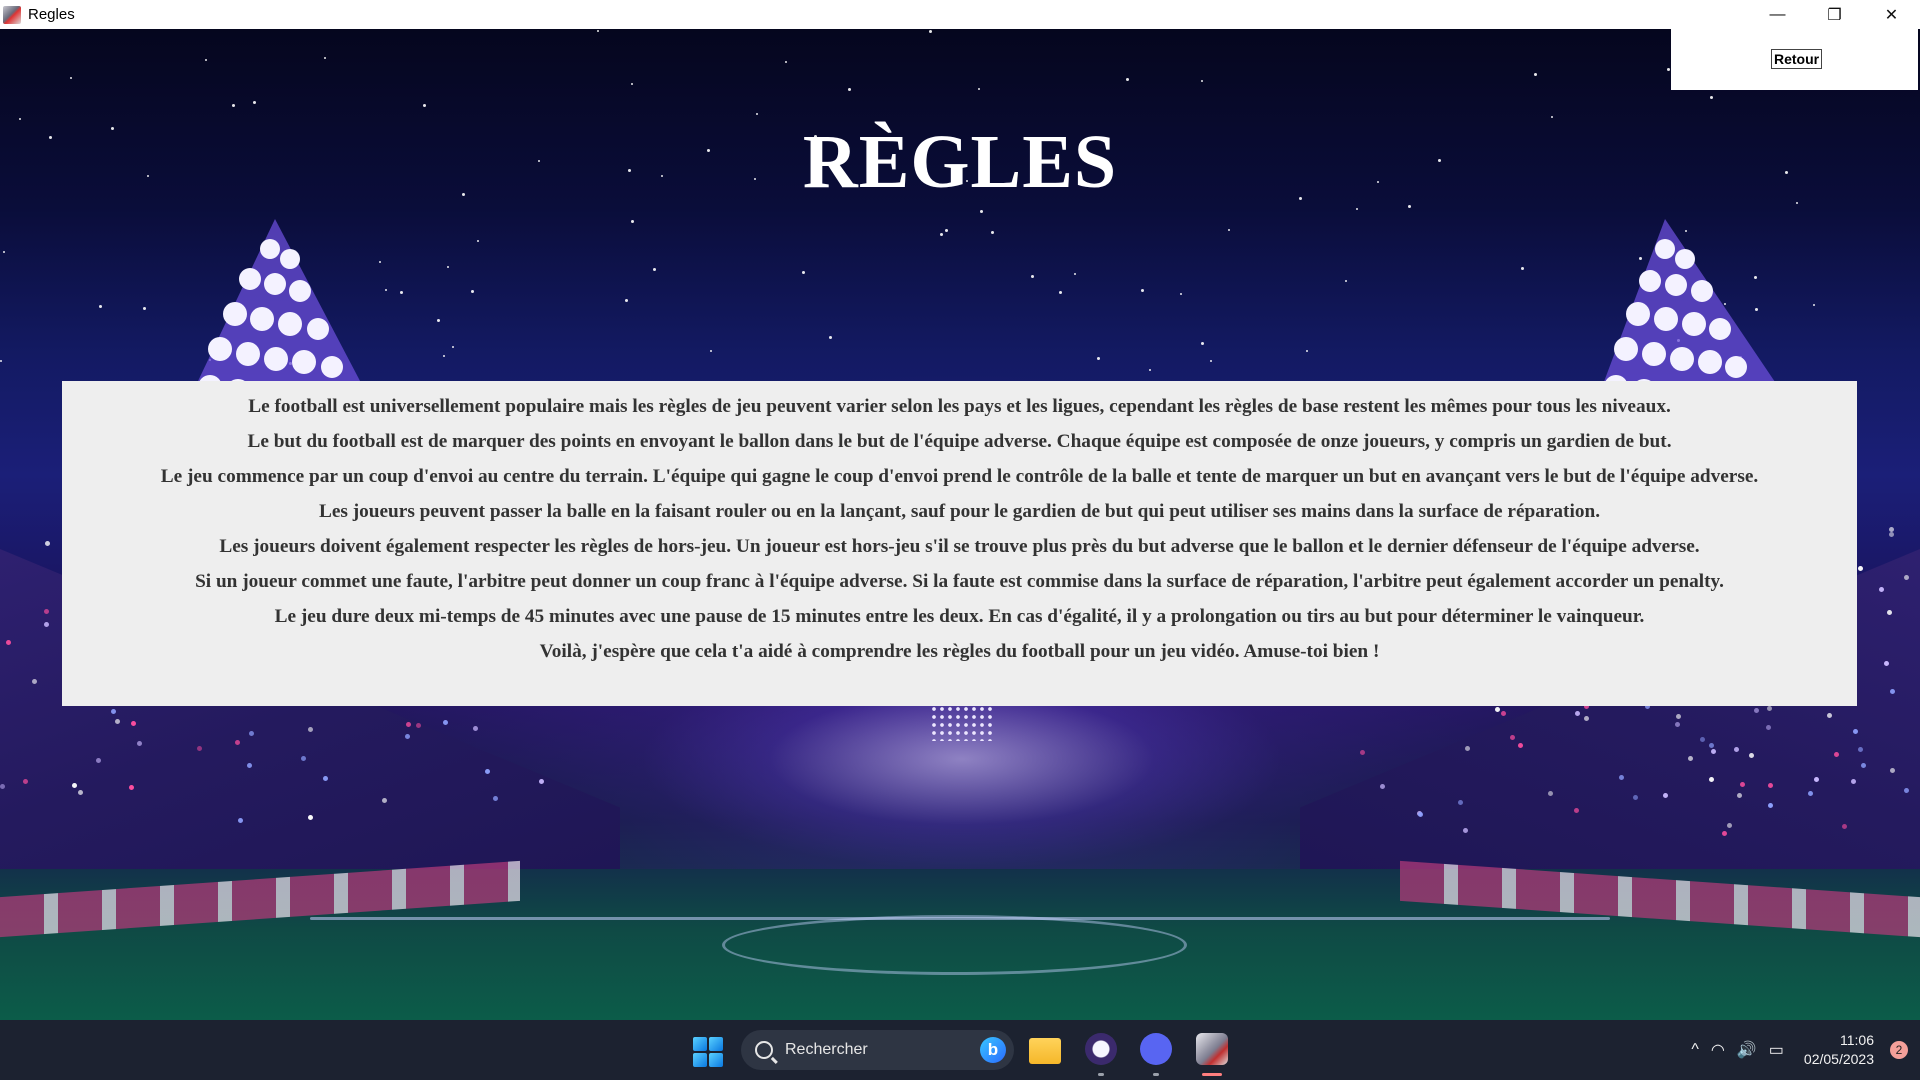  Describe the element at coordinates (1101, 1049) in the screenshot. I see `eclipse-icon` at that location.